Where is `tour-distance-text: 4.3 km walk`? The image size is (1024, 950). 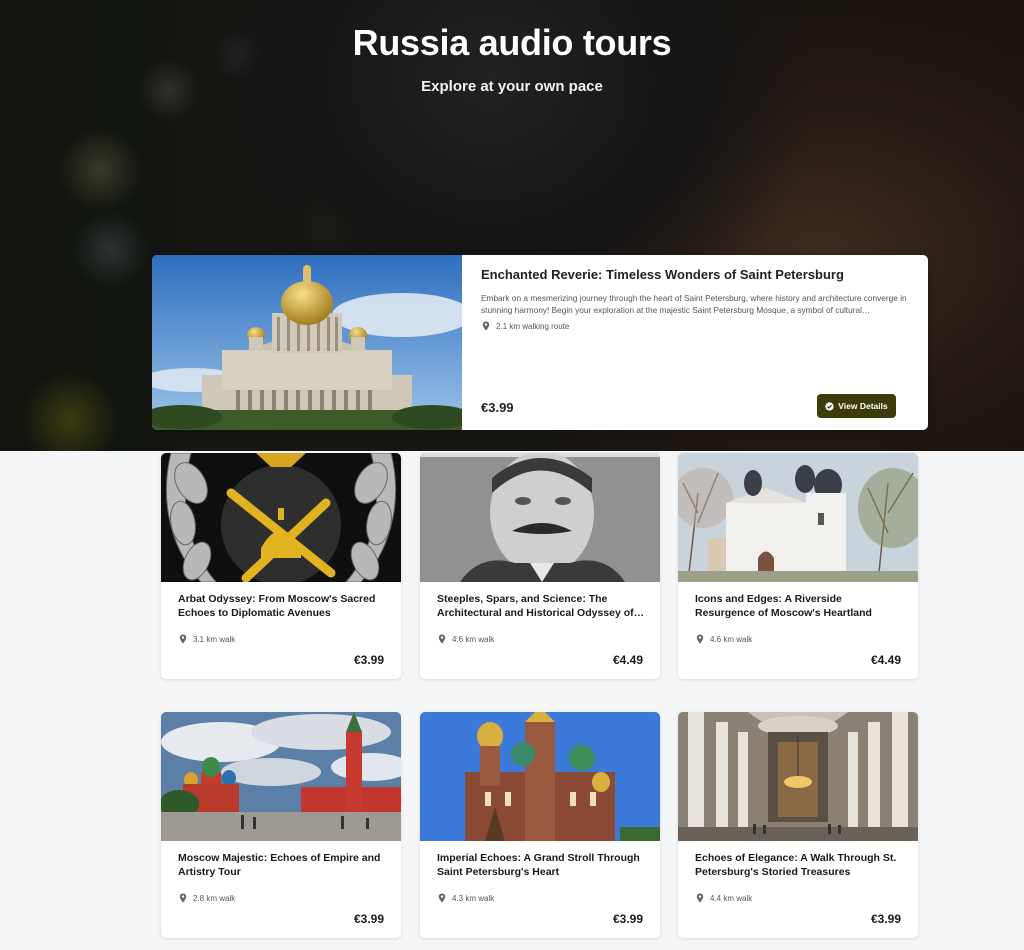
tour-distance-text: 4.3 km walk is located at coordinates (473, 898).